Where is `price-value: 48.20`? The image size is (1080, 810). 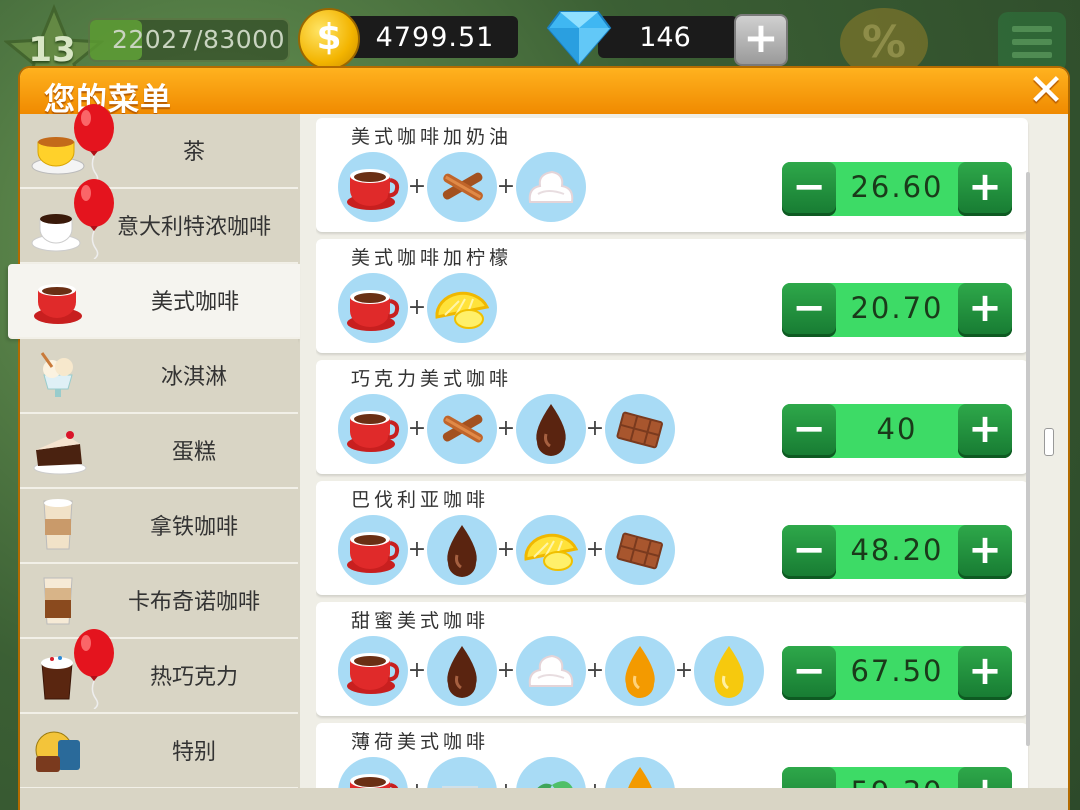 price-value: 48.20 is located at coordinates (897, 550).